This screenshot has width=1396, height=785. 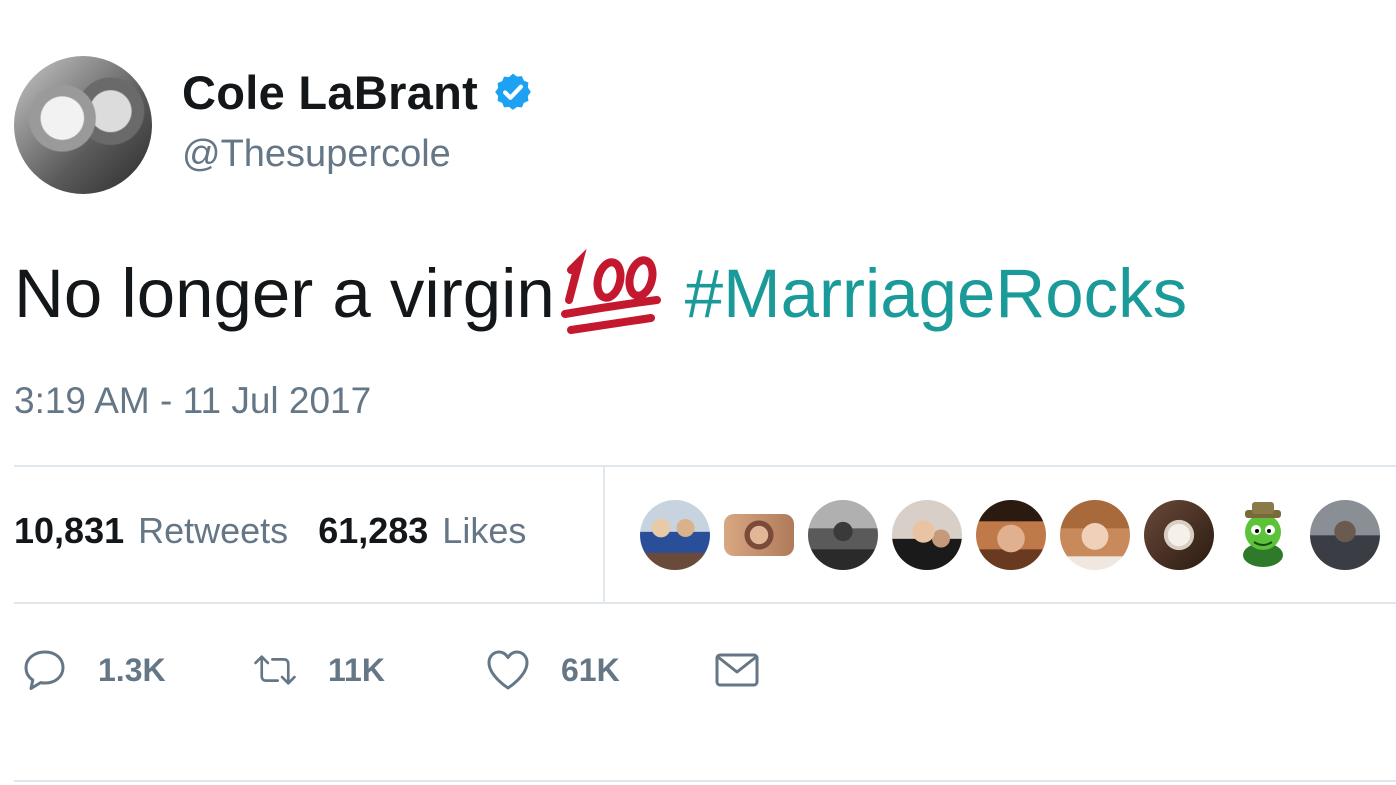 I want to click on retweets-label: Retweets, so click(x=213, y=531).